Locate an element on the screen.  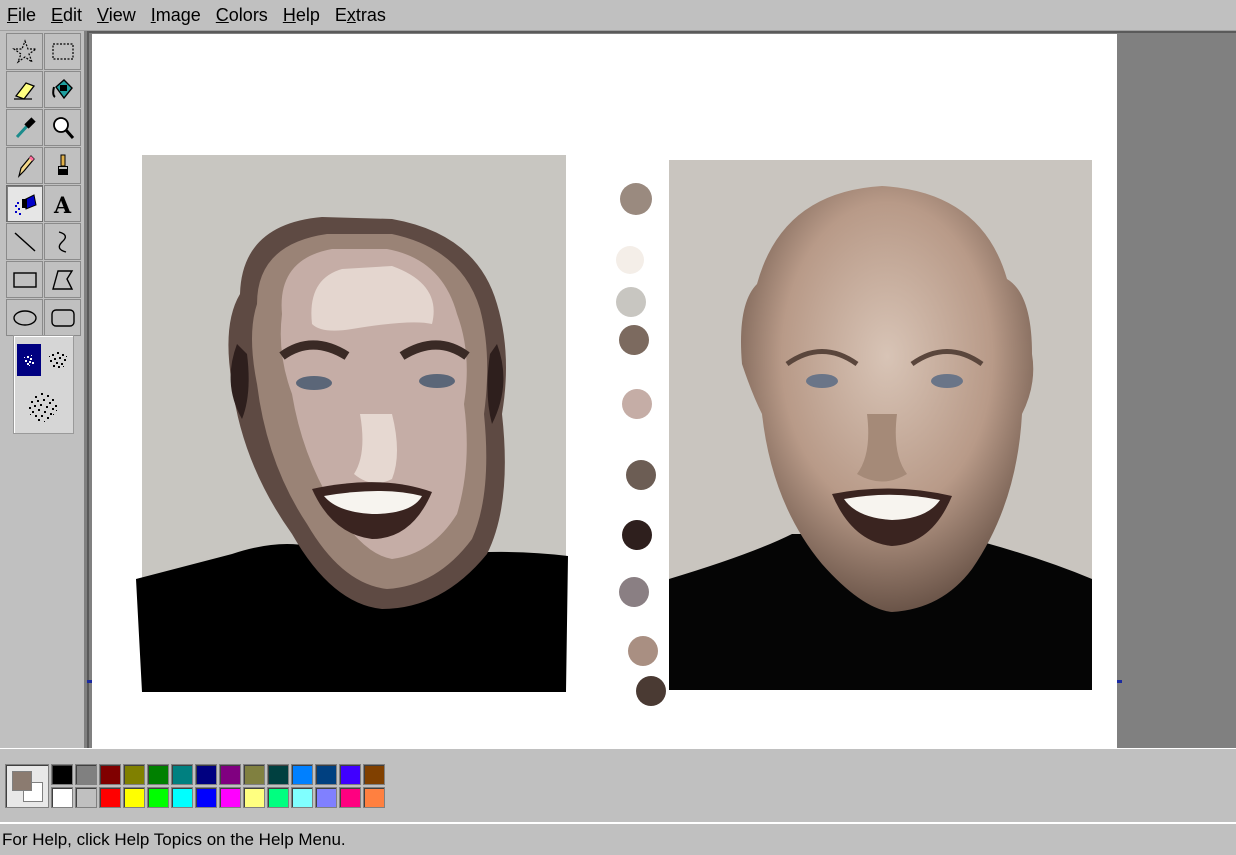
menu-colors-accel: C is located at coordinates (222, 14).